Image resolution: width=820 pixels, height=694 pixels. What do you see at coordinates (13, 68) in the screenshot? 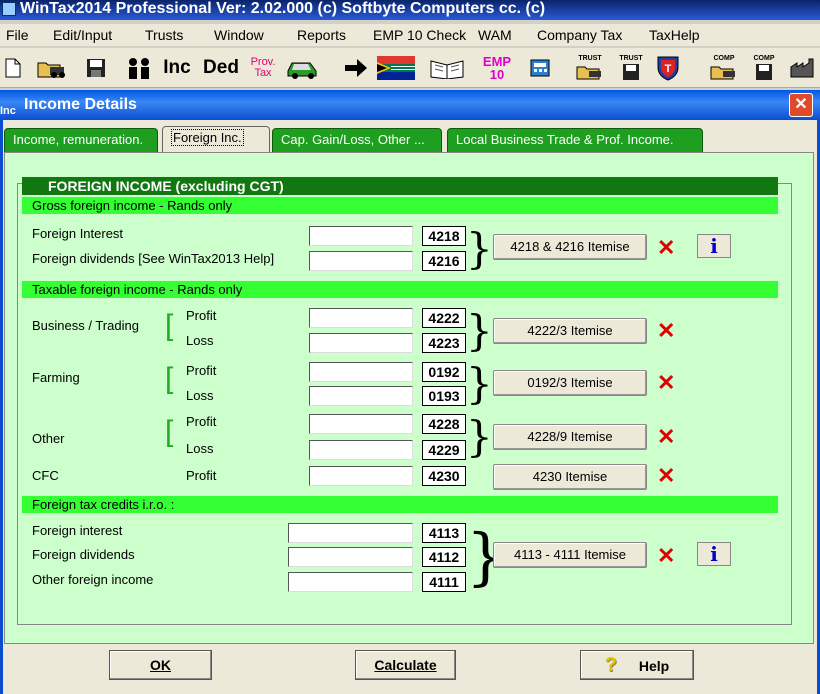
I see `new-document-icon` at bounding box center [13, 68].